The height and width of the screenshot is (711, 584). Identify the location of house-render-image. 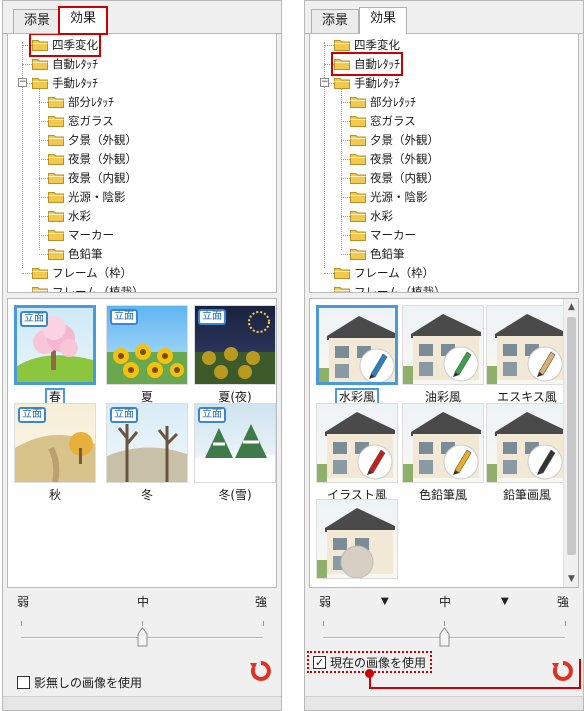
(357, 345).